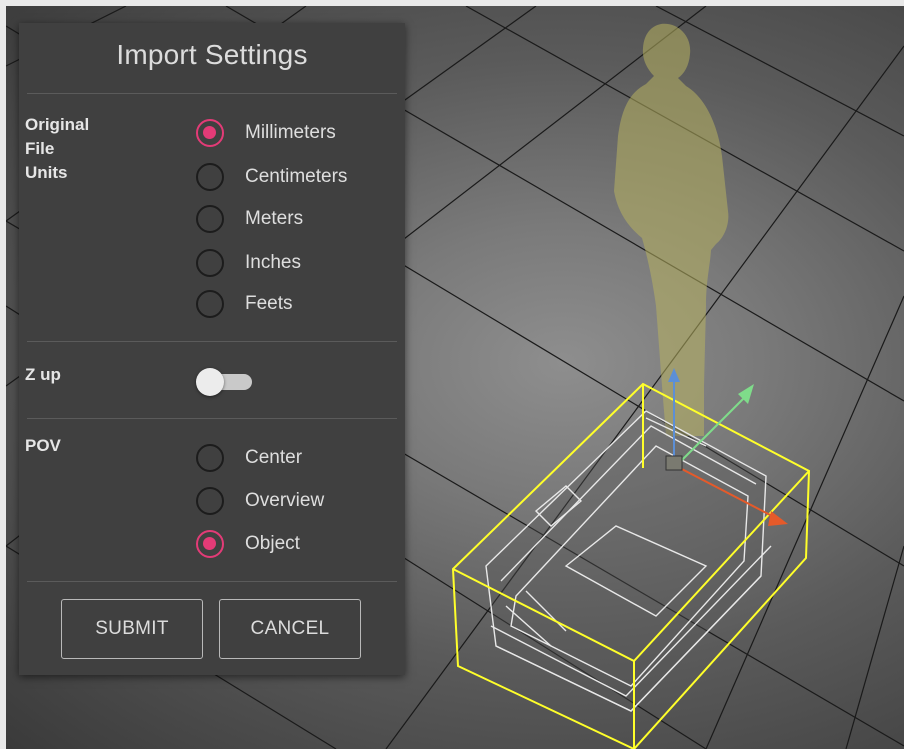 Image resolution: width=904 pixels, height=749 pixels. Describe the element at coordinates (290, 629) in the screenshot. I see `cancel-button: CANCEL` at that location.